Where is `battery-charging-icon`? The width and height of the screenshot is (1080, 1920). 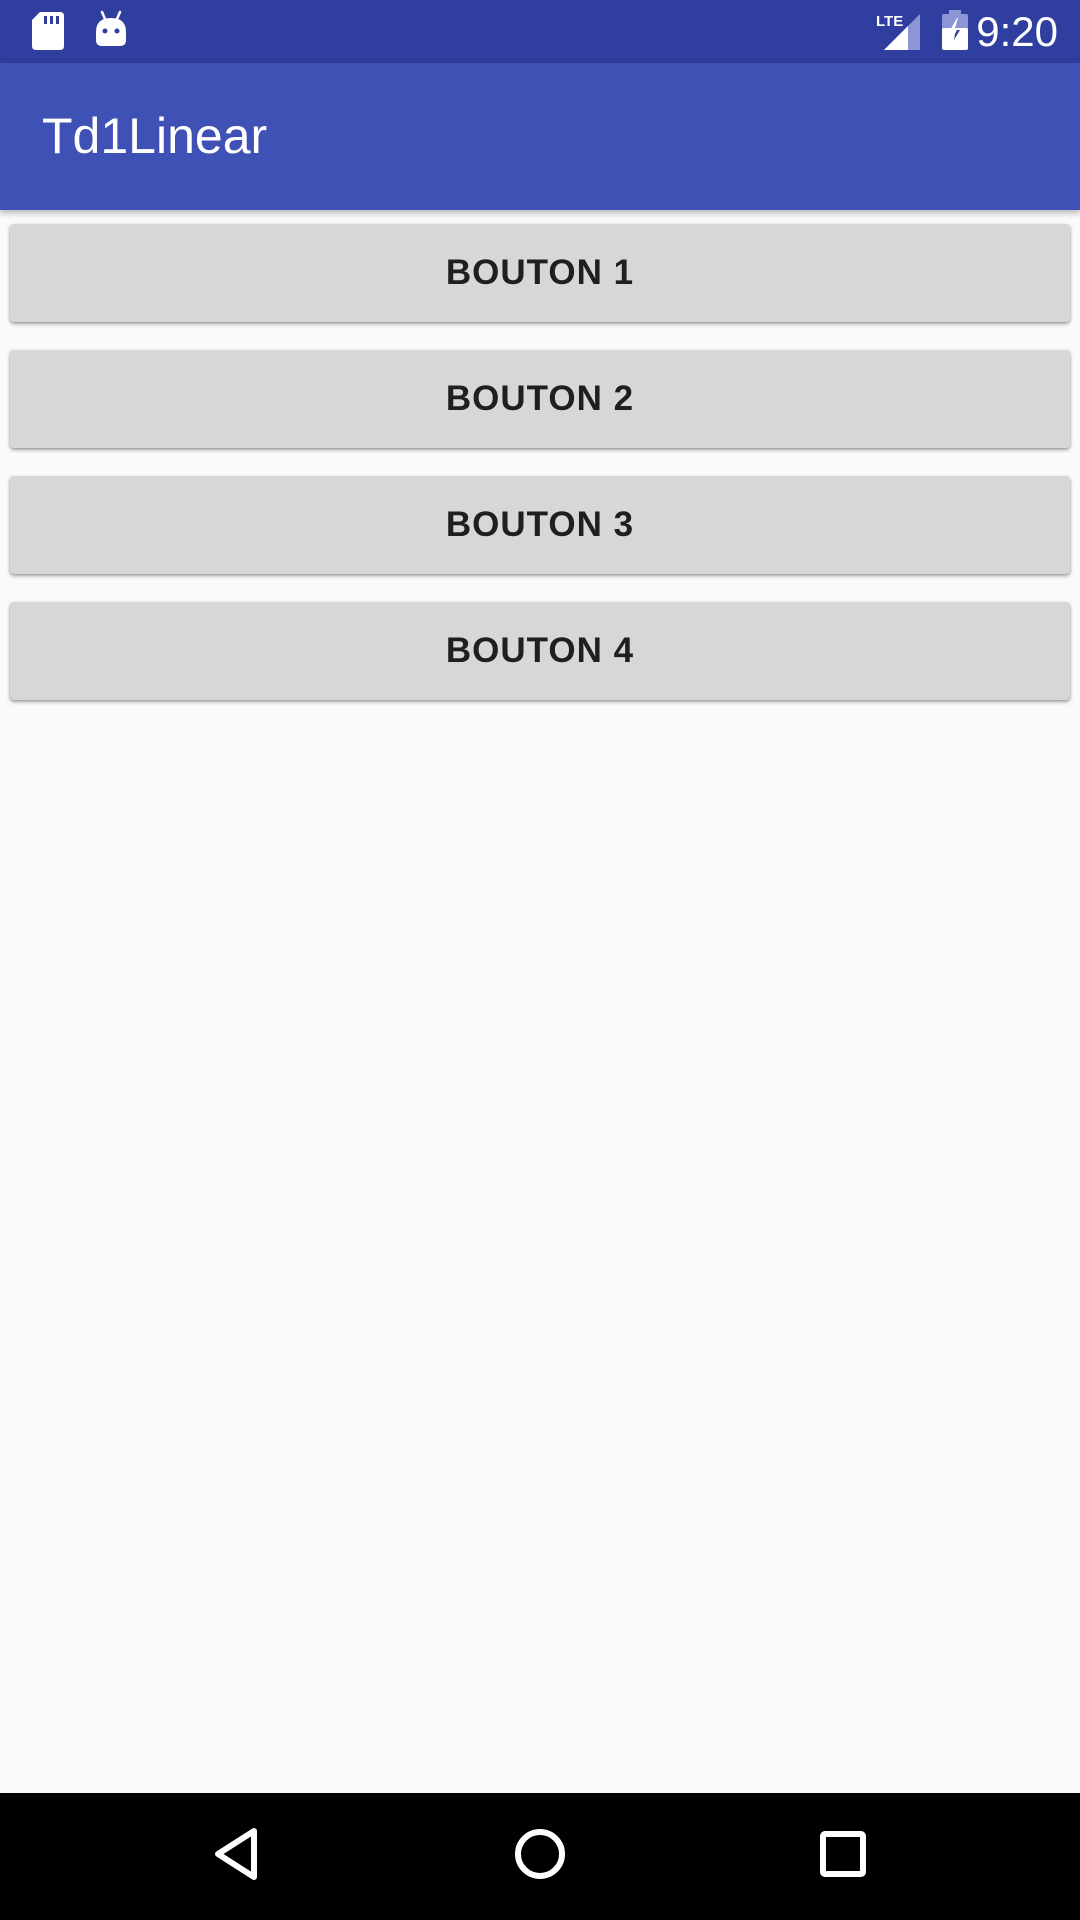
battery-charging-icon is located at coordinates (955, 33).